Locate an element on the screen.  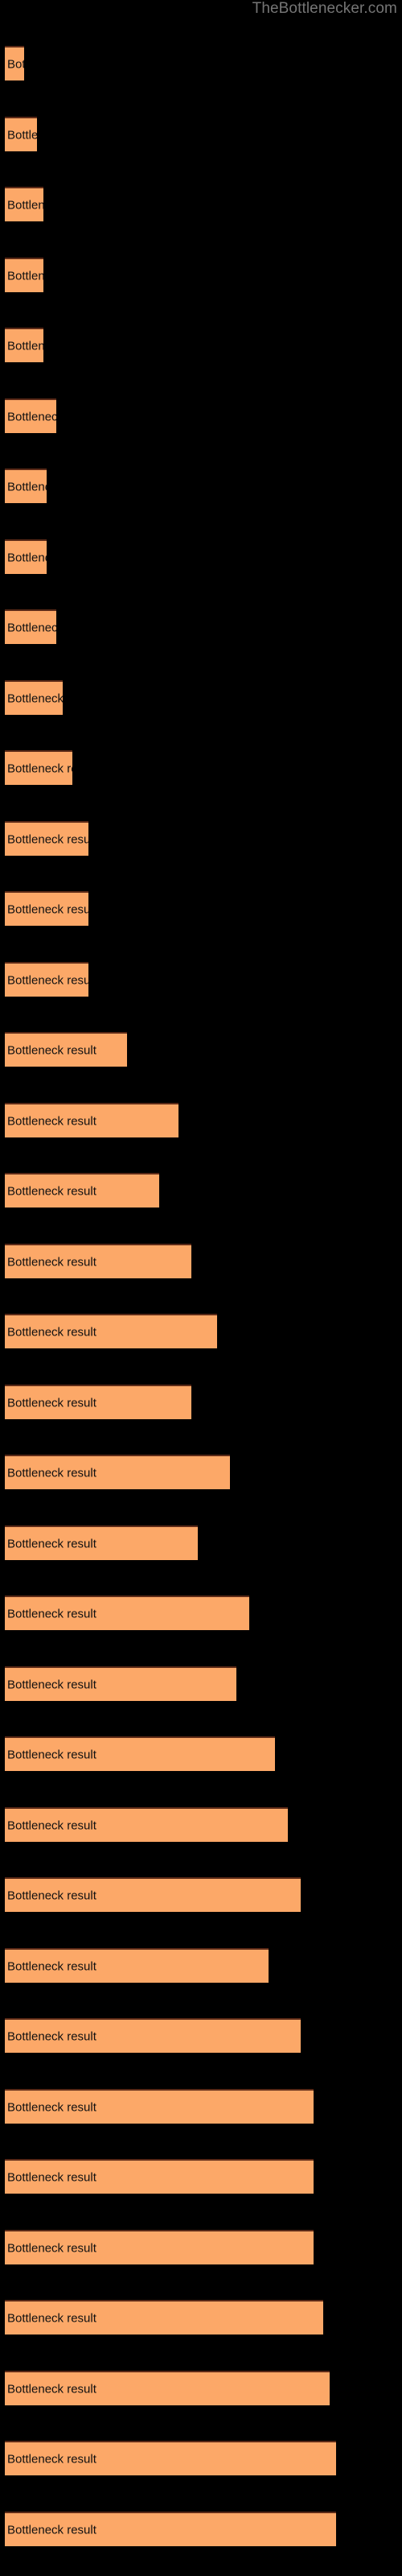
bar-13: Bottleneck result is located at coordinates (46, 908).